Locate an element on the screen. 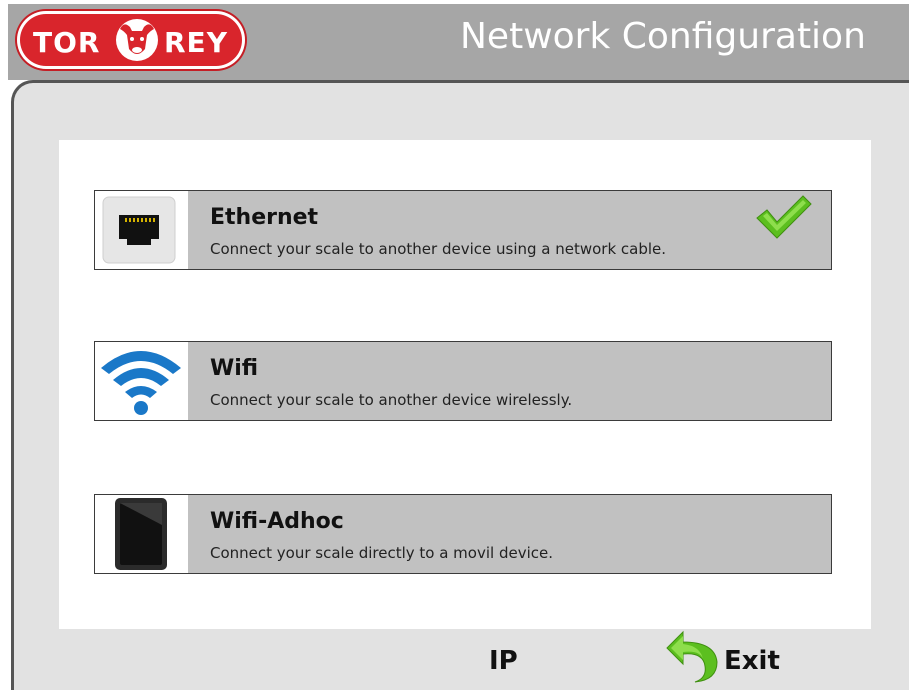 This screenshot has height=690, width=909. exit-button: Exit is located at coordinates (727, 658).